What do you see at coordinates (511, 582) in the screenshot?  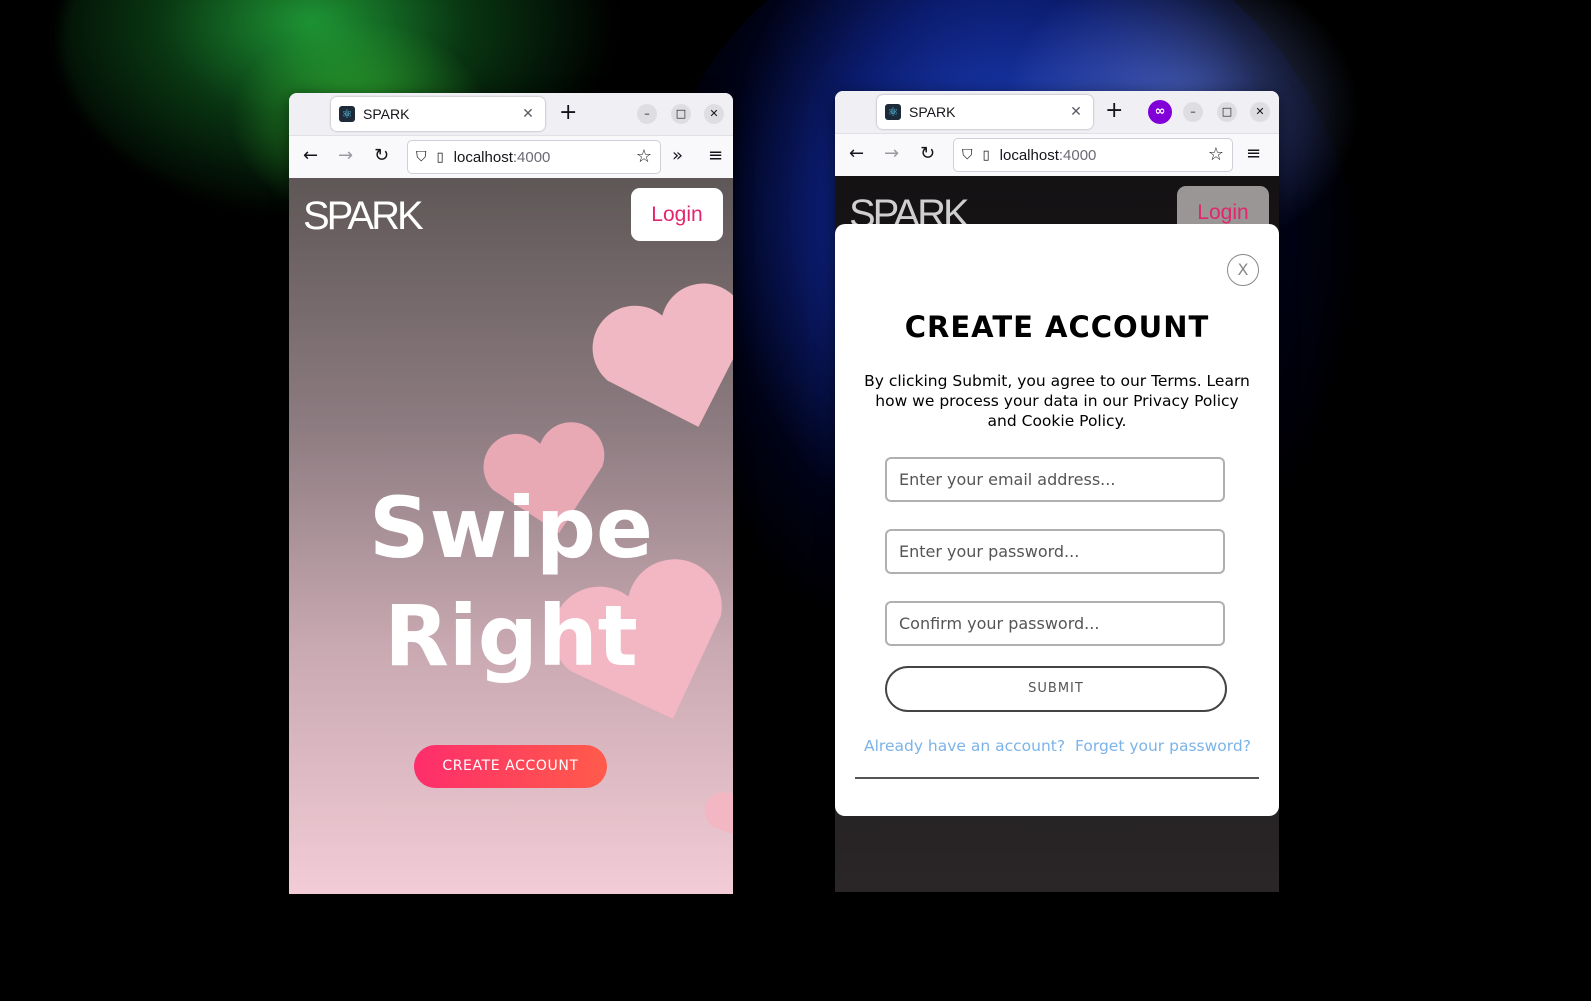 I see `hero-title: Swipe Right` at bounding box center [511, 582].